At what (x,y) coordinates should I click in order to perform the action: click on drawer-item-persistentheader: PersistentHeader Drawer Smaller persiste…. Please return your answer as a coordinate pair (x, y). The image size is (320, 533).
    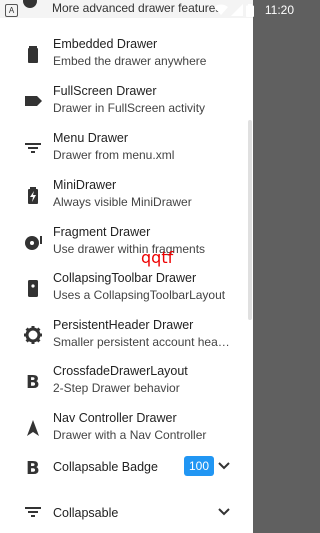
    Looking at the image, I should click on (126, 334).